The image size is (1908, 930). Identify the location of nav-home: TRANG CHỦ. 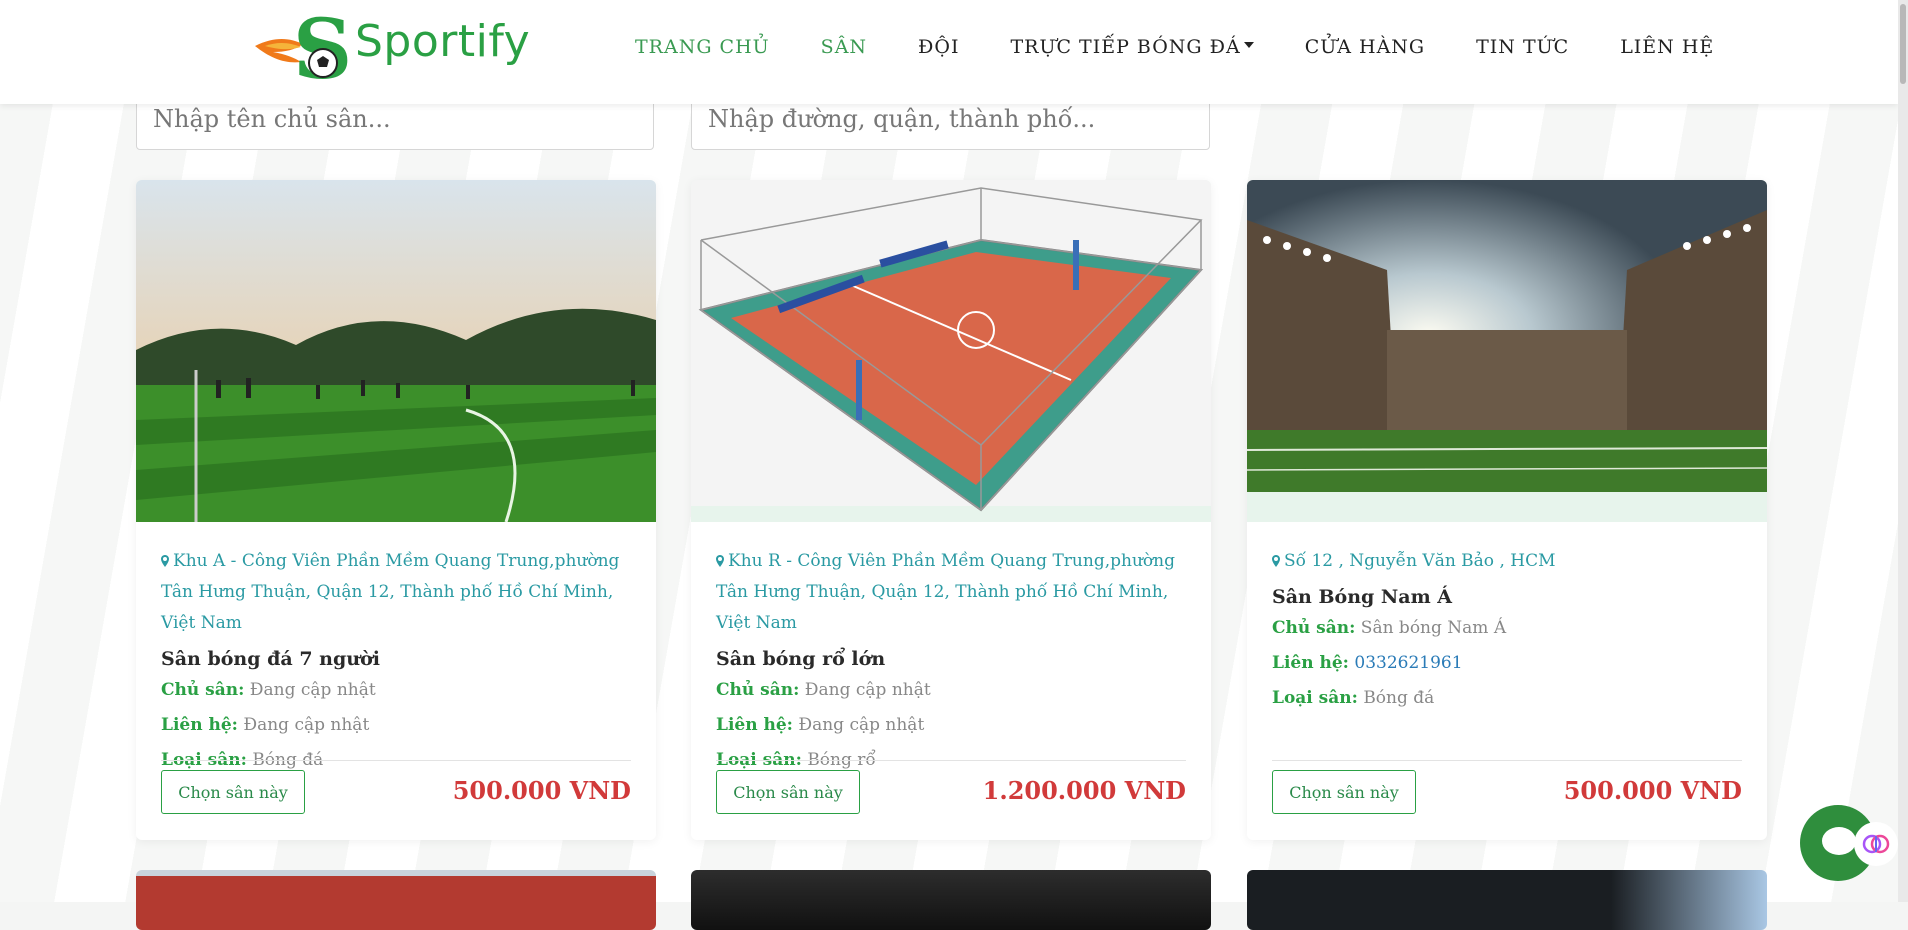
(702, 47).